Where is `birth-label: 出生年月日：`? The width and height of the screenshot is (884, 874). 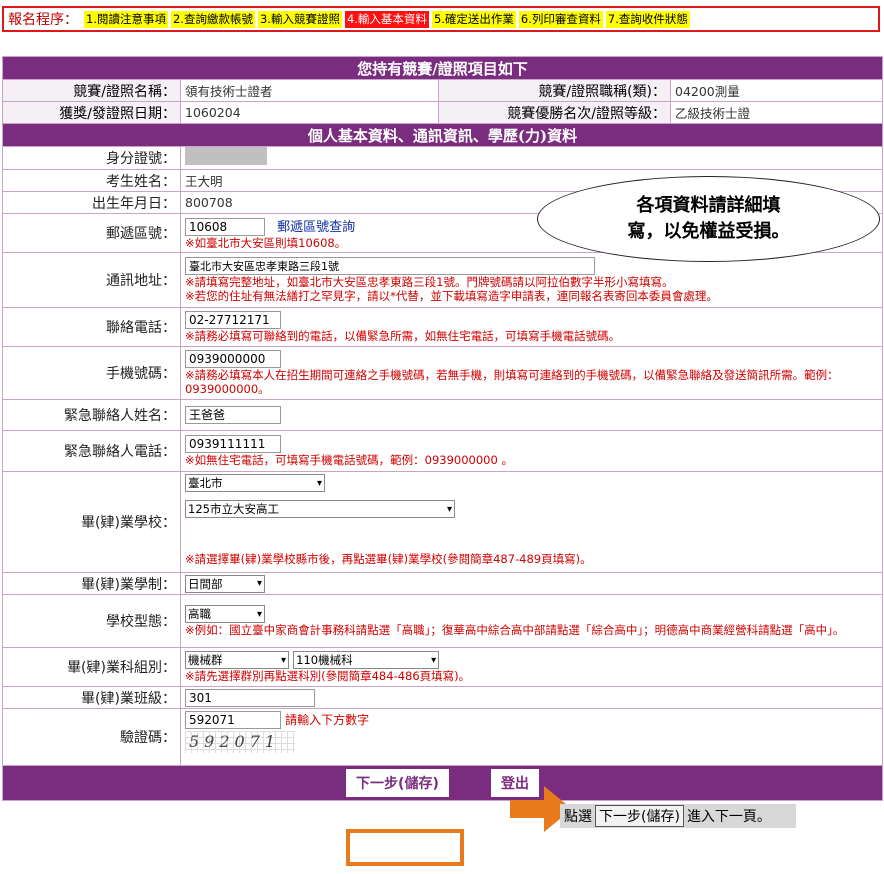
birth-label: 出生年月日： is located at coordinates (91, 202).